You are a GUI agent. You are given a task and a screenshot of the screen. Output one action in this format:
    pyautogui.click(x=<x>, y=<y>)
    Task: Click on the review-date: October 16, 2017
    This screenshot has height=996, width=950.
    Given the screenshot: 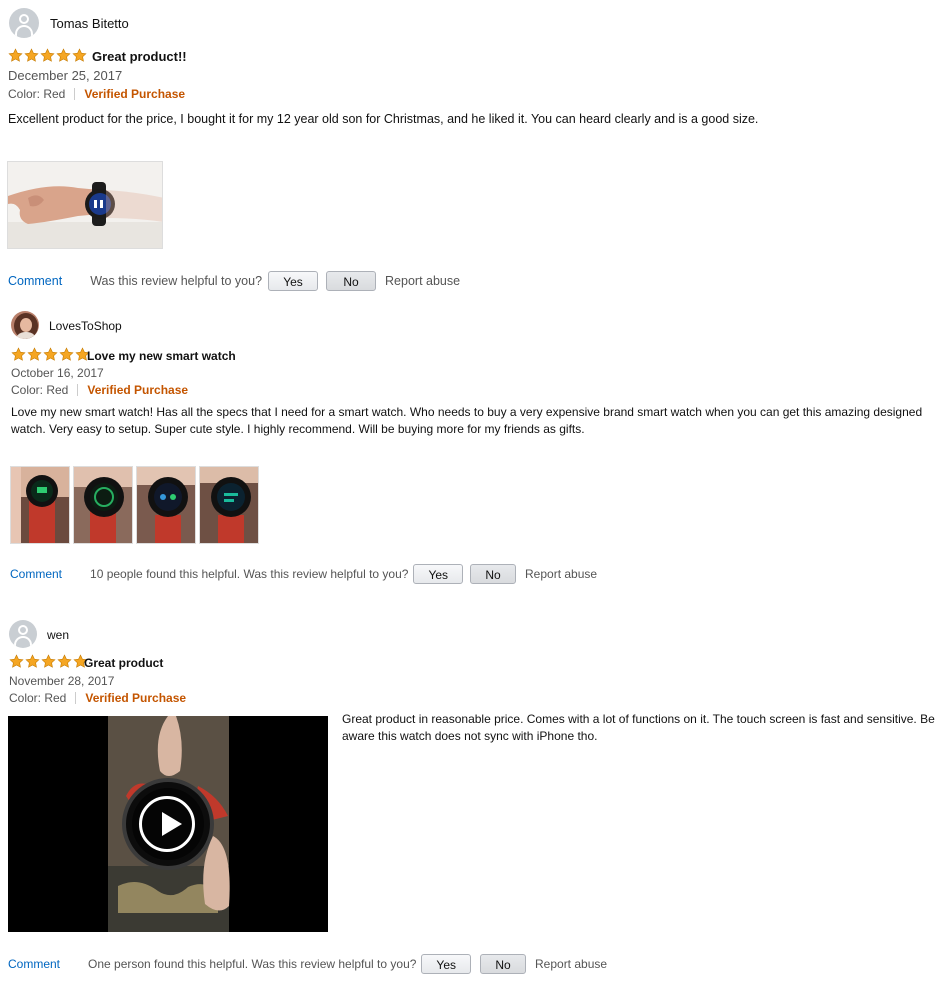 What is the action you would take?
    pyautogui.click(x=57, y=373)
    